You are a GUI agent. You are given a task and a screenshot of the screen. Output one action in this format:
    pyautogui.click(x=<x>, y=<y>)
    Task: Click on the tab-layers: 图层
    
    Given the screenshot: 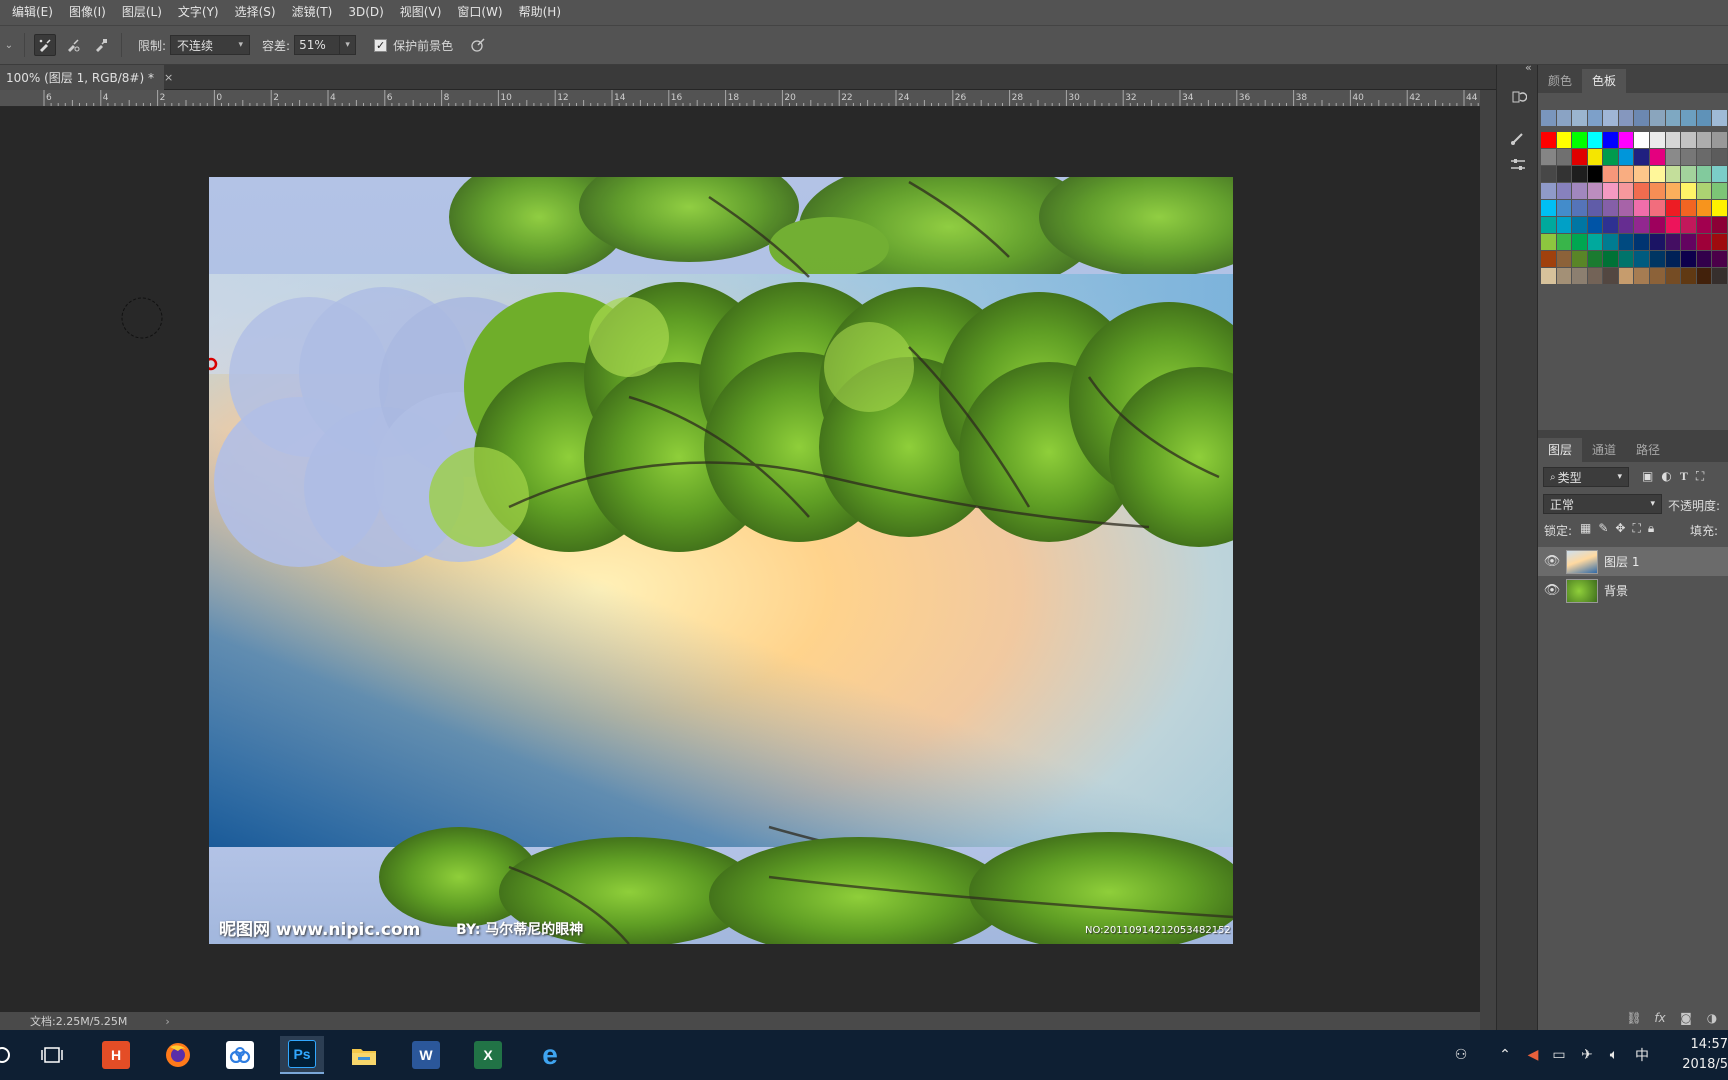 What is the action you would take?
    pyautogui.click(x=1560, y=450)
    